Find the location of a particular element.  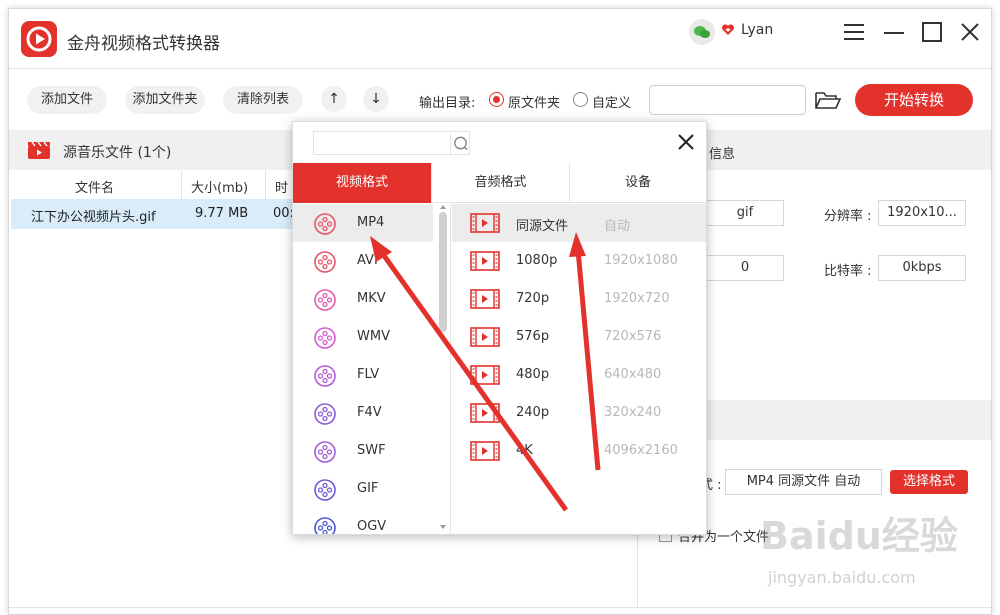

list-item: 同源文件 自动 is located at coordinates (579, 223).